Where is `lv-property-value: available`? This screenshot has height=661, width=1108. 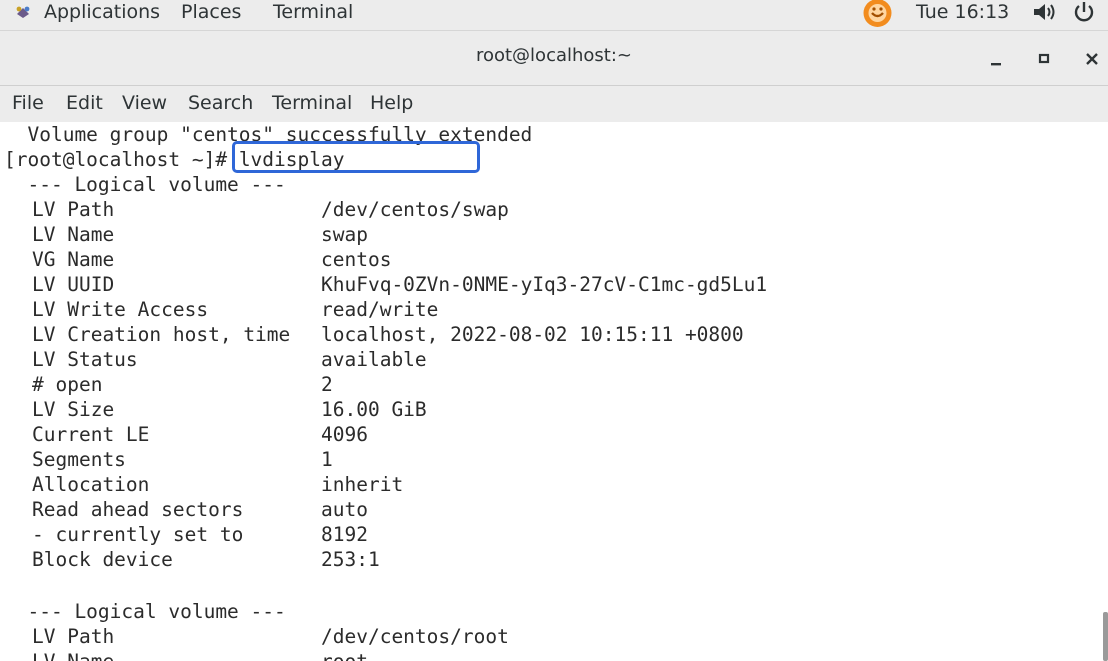
lv-property-value: available is located at coordinates (374, 359).